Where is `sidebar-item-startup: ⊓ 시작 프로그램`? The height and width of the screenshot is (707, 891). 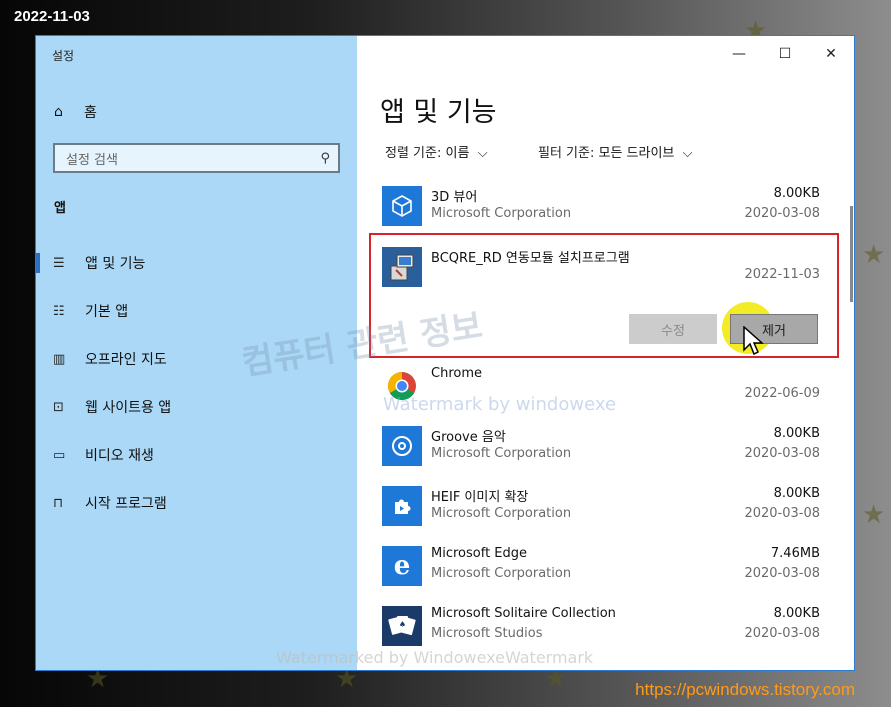
sidebar-item-startup: ⊓ 시작 프로그램 is located at coordinates (196, 503).